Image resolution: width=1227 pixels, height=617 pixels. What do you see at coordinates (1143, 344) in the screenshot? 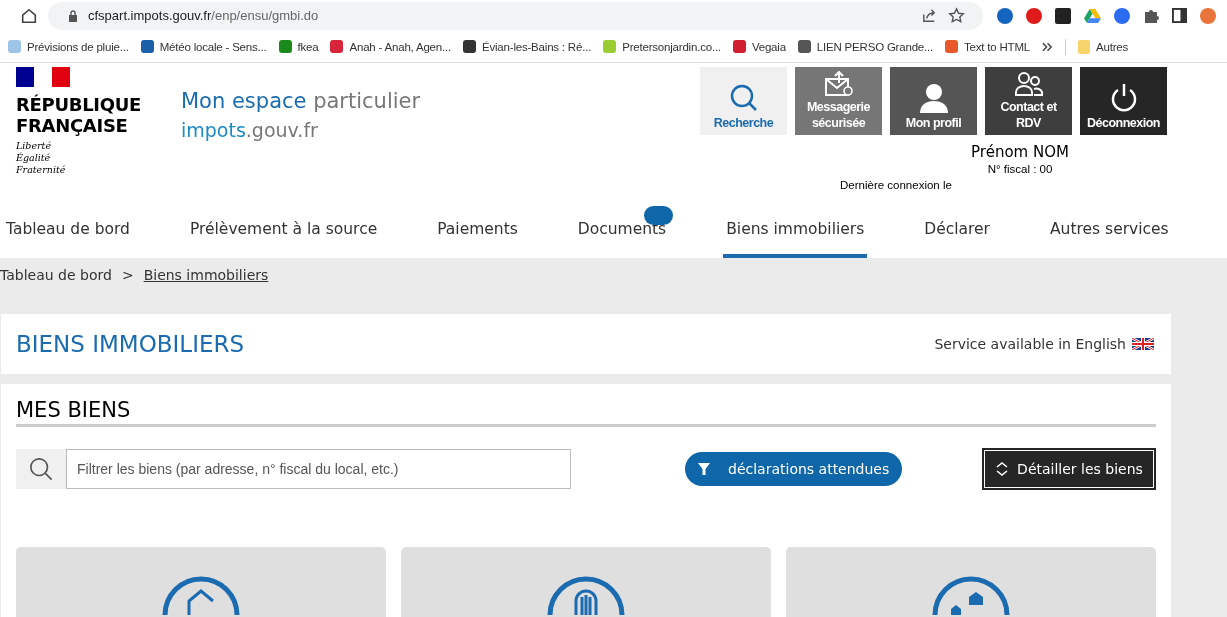
I see `uk-flag-icon` at bounding box center [1143, 344].